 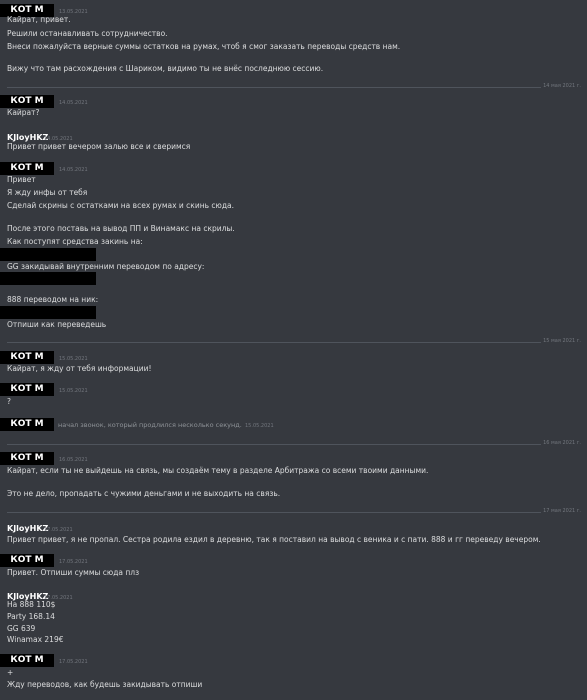 What do you see at coordinates (562, 86) in the screenshot?
I see `date-divider-label: 14 мая 2021 г.` at bounding box center [562, 86].